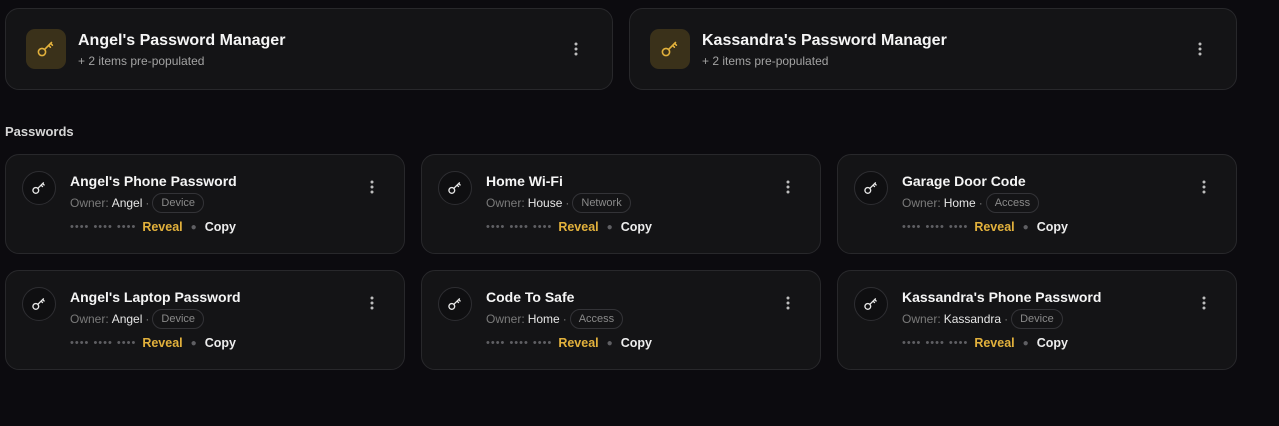 The width and height of the screenshot is (1279, 426). What do you see at coordinates (545, 203) in the screenshot?
I see `owner-value: House` at bounding box center [545, 203].